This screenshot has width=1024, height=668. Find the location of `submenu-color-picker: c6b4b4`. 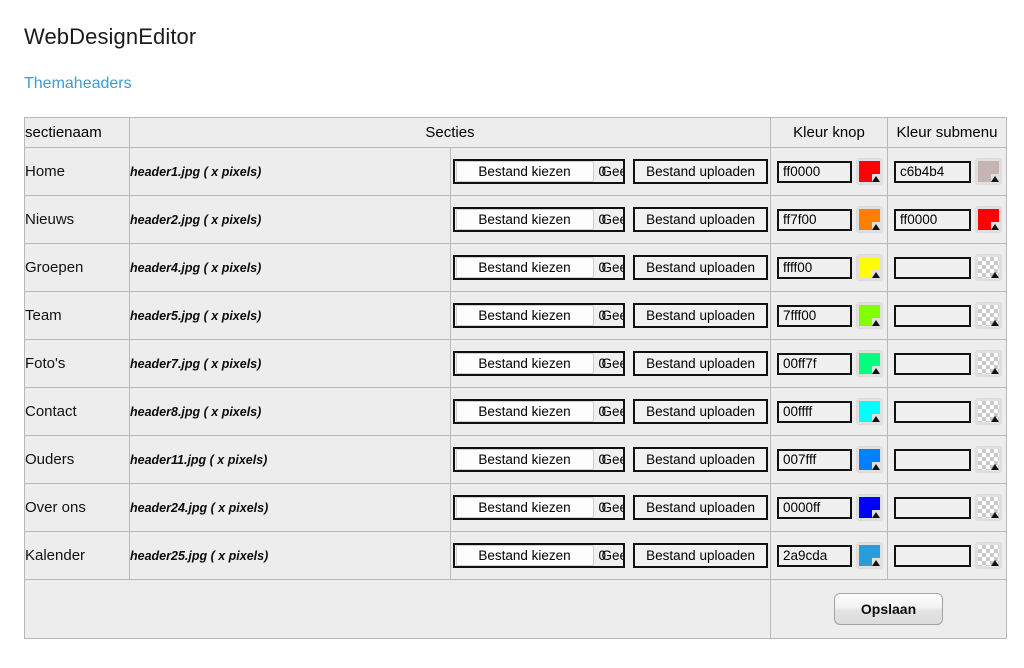

submenu-color-picker: c6b4b4 is located at coordinates (947, 171).